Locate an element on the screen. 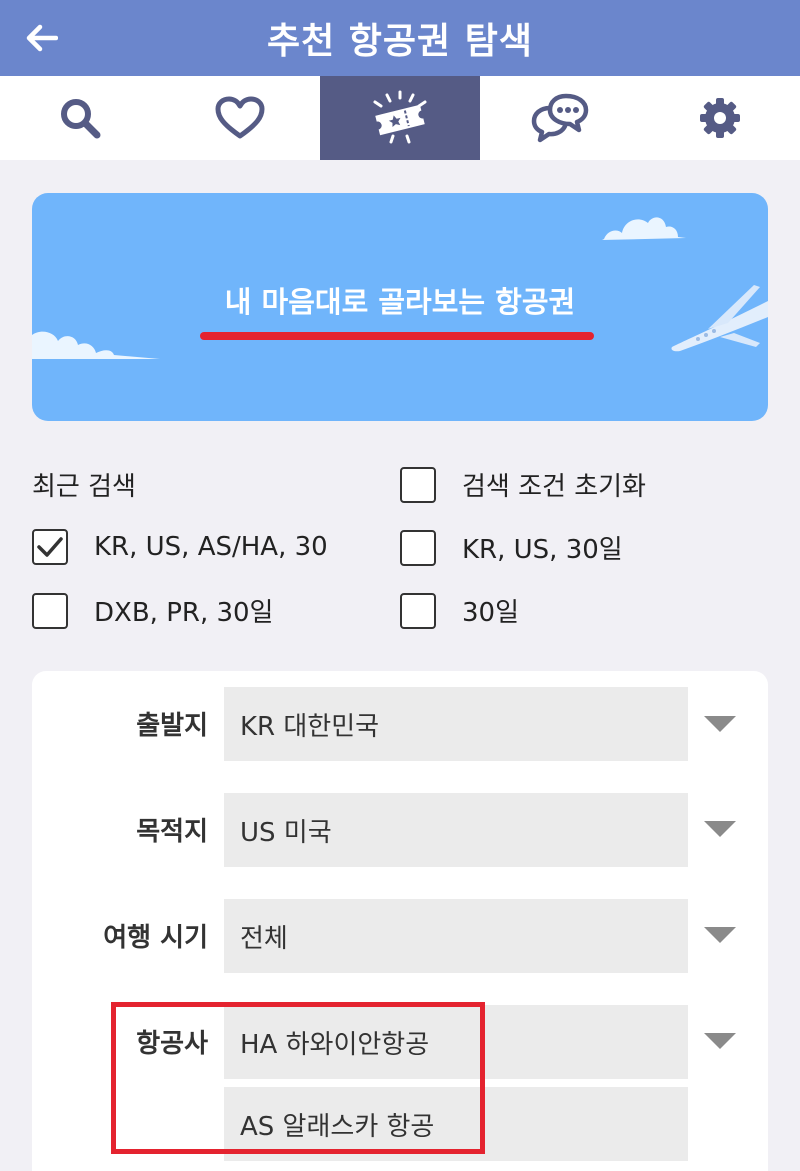  checkmark-icon is located at coordinates (50, 547).